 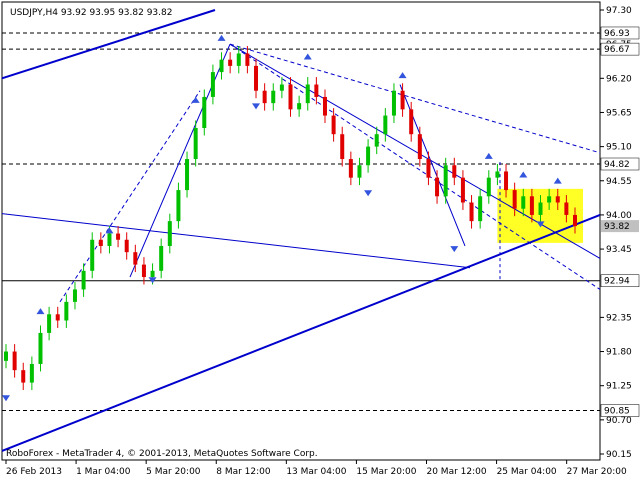 I want to click on level-label: 94.82, so click(x=617, y=165).